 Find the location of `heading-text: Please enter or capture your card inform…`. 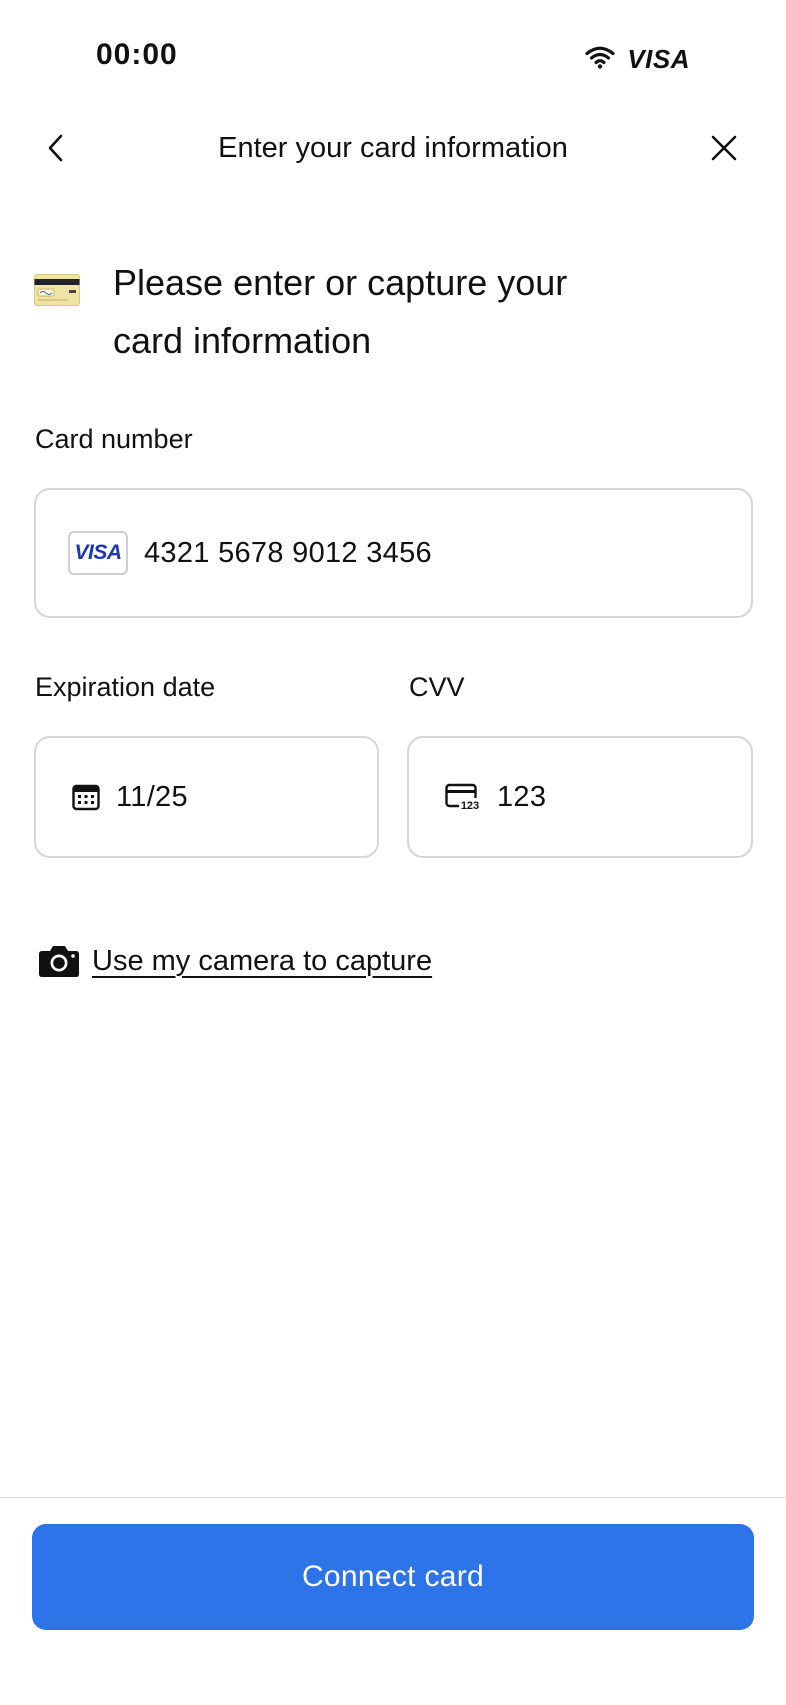

heading-text: Please enter or capture your card inform… is located at coordinates (373, 312).